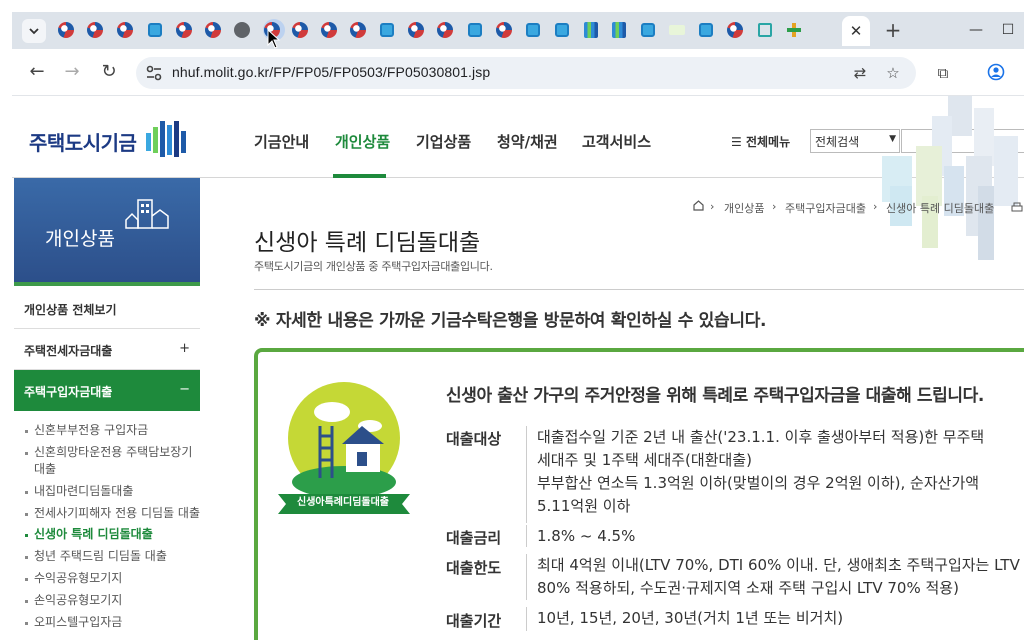 The height and width of the screenshot is (640, 1024). What do you see at coordinates (616, 141) in the screenshot?
I see `gnb-item-customer: 고객서비스` at bounding box center [616, 141].